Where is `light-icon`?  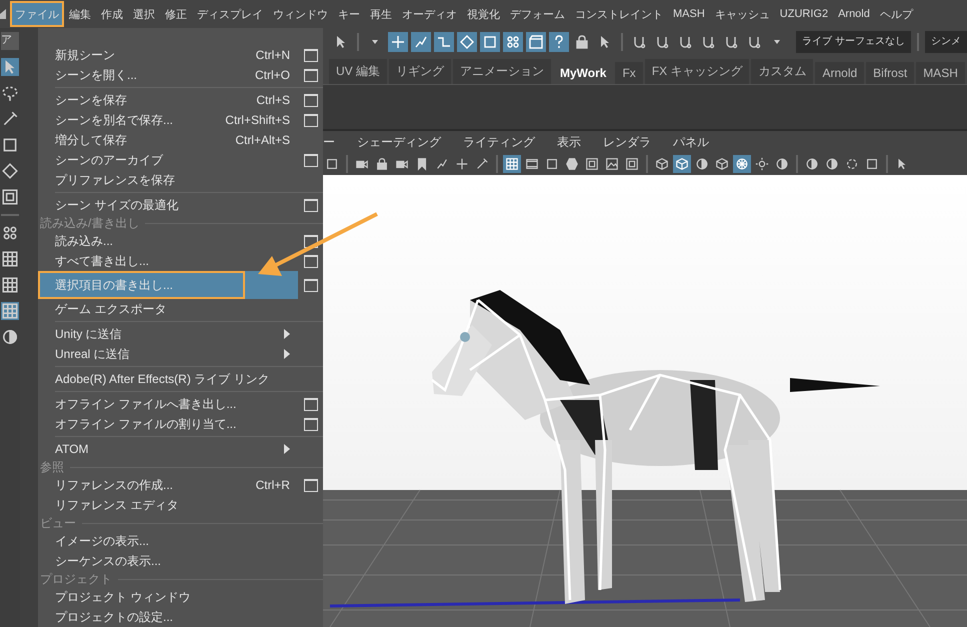
light-icon is located at coordinates (762, 164).